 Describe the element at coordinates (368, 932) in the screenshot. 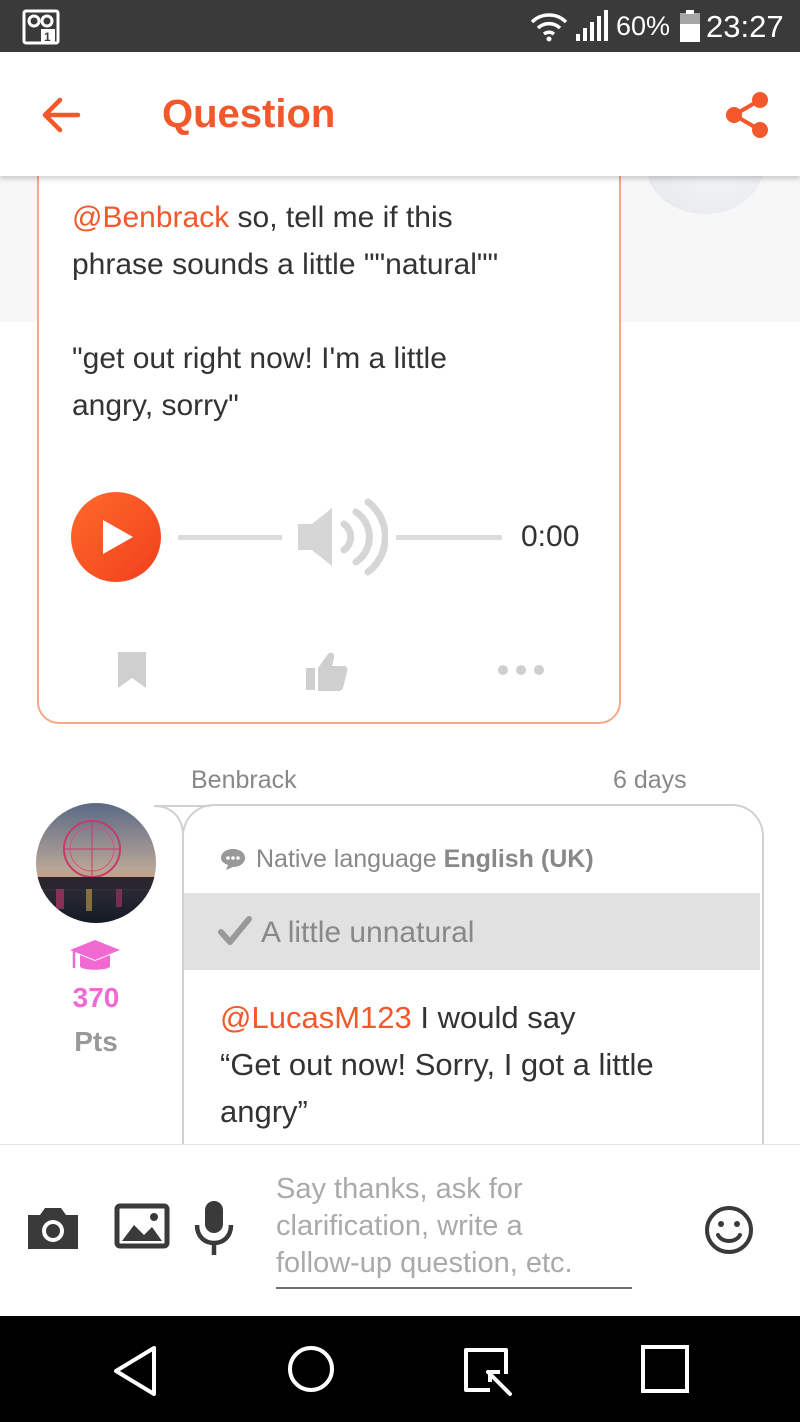

I see `verdict-label: A little unnatural` at that location.